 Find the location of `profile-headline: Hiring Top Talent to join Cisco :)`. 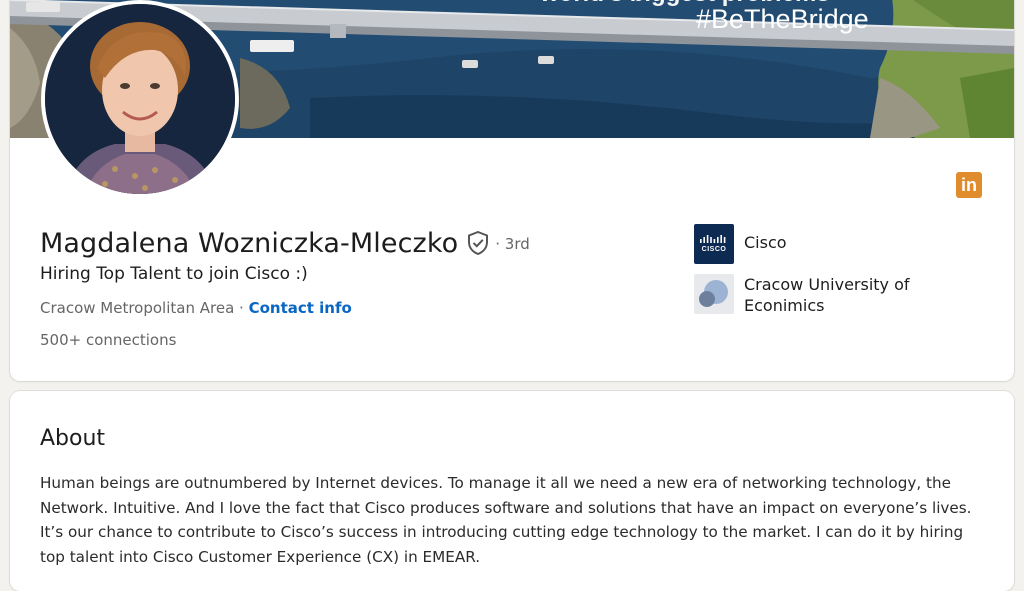

profile-headline: Hiring Top Talent to join Cisco :) is located at coordinates (174, 274).